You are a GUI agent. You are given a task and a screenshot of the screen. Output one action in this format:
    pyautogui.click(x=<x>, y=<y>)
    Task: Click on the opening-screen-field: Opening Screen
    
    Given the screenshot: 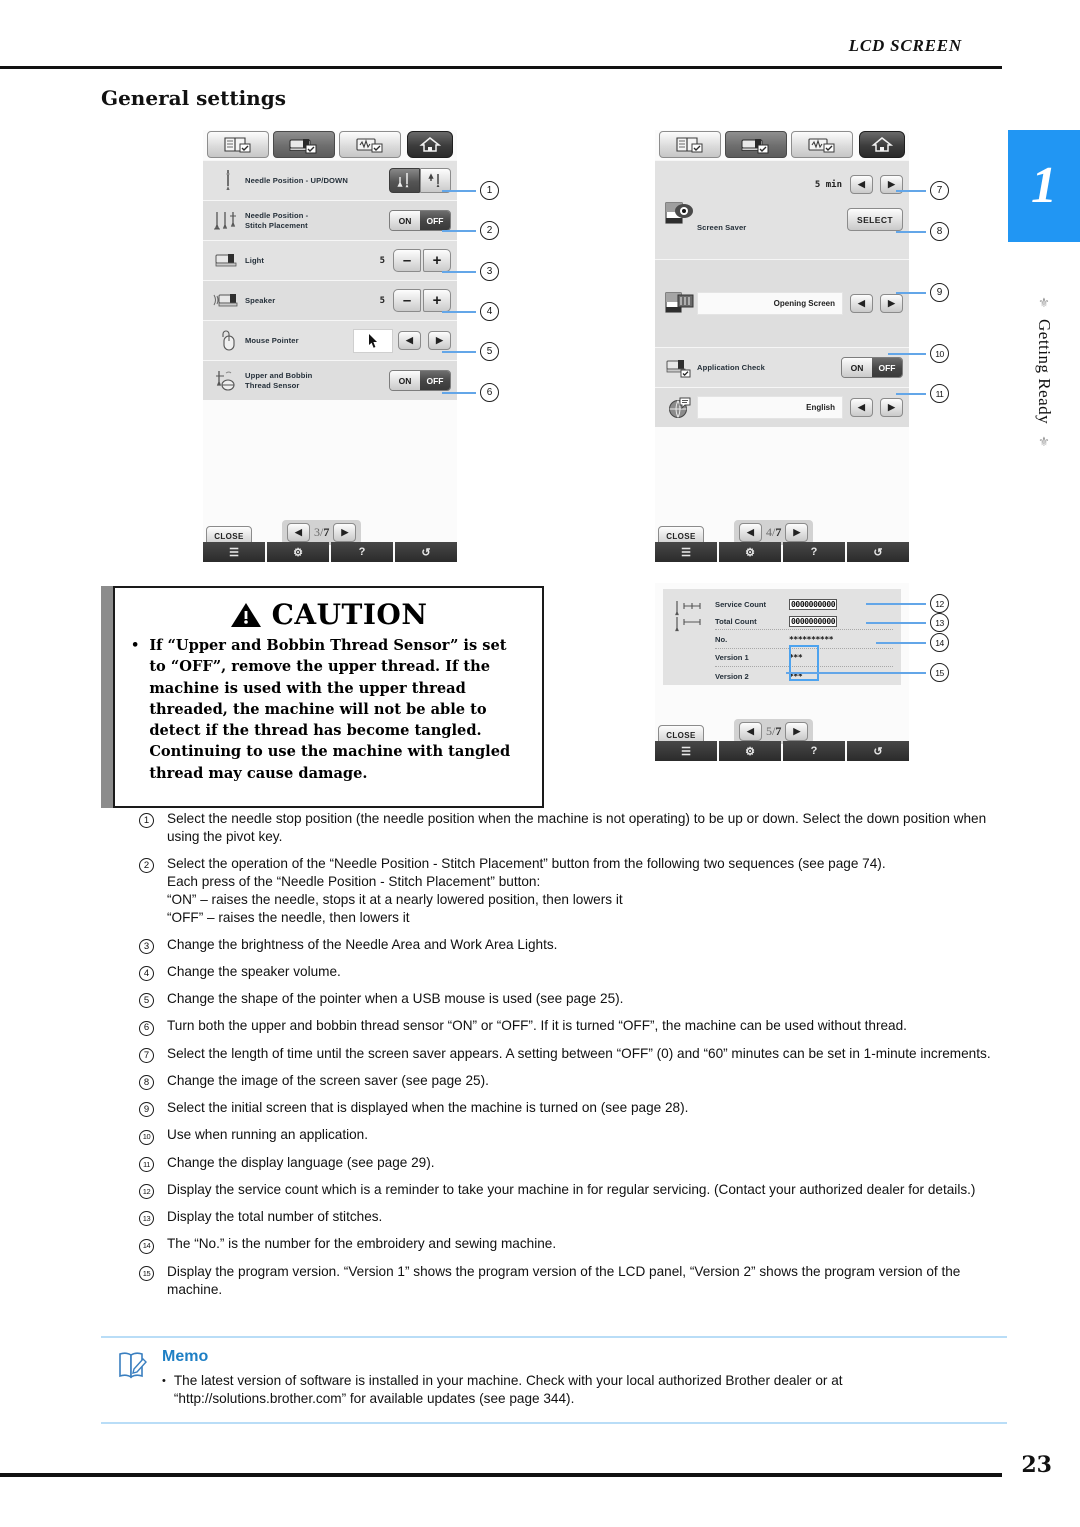 What is the action you would take?
    pyautogui.click(x=770, y=303)
    